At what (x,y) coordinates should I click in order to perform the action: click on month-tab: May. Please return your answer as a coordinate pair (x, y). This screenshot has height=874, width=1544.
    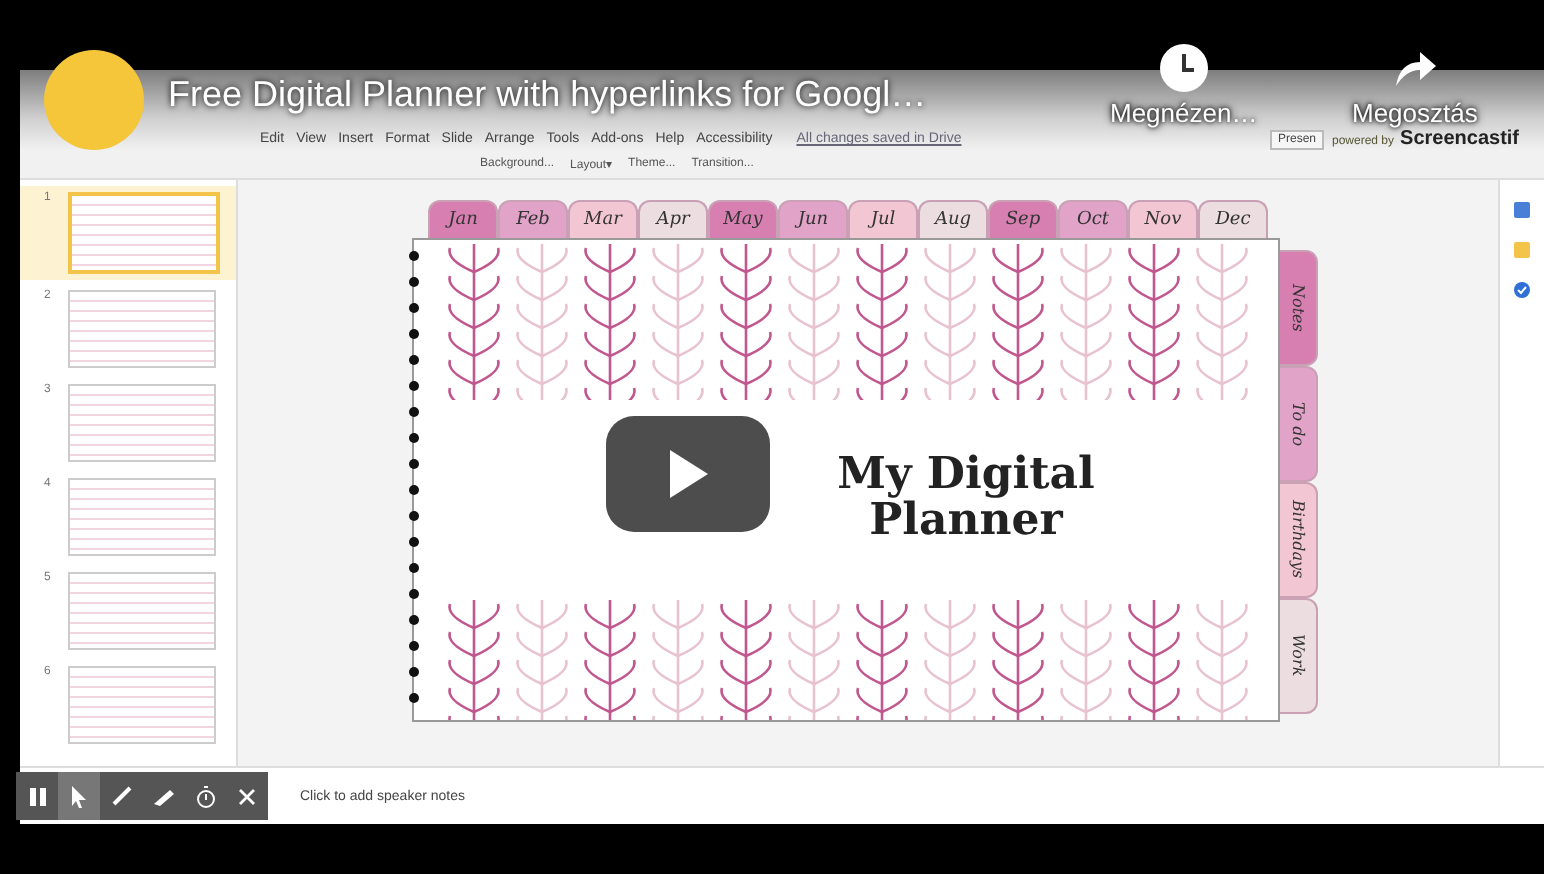
    Looking at the image, I should click on (743, 219).